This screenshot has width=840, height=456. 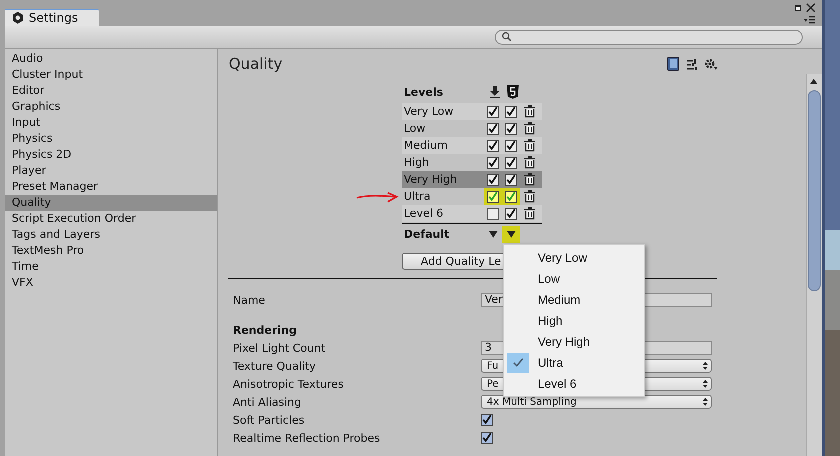 What do you see at coordinates (574, 278) in the screenshot?
I see `menu-item: Low` at bounding box center [574, 278].